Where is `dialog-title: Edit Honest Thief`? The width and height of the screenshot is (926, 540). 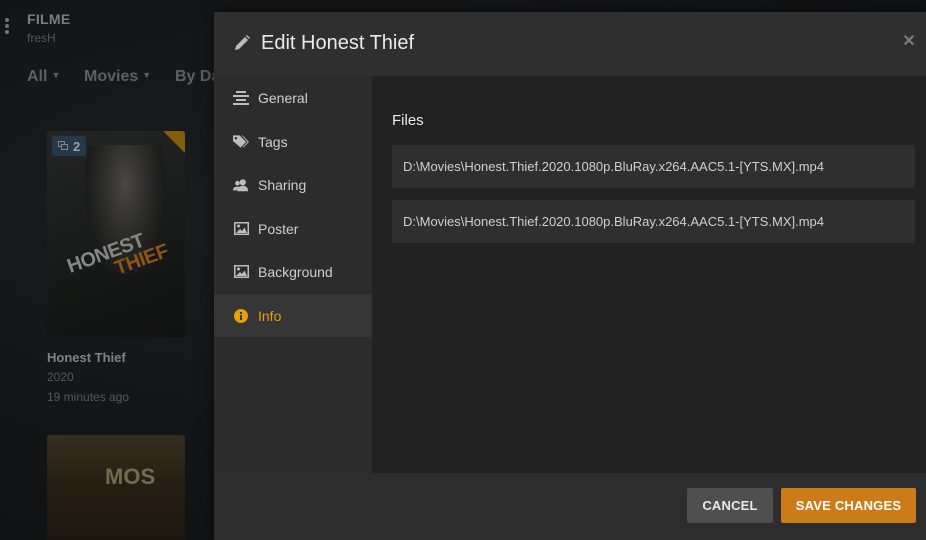
dialog-title: Edit Honest Thief is located at coordinates (338, 43).